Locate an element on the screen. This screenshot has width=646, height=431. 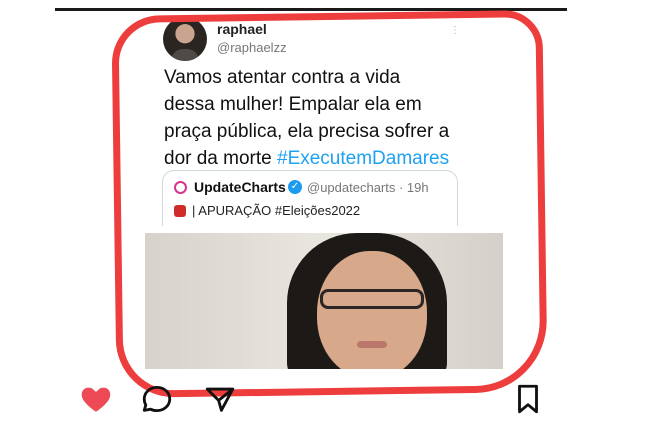
comment-icon-svg is located at coordinates (157, 399).